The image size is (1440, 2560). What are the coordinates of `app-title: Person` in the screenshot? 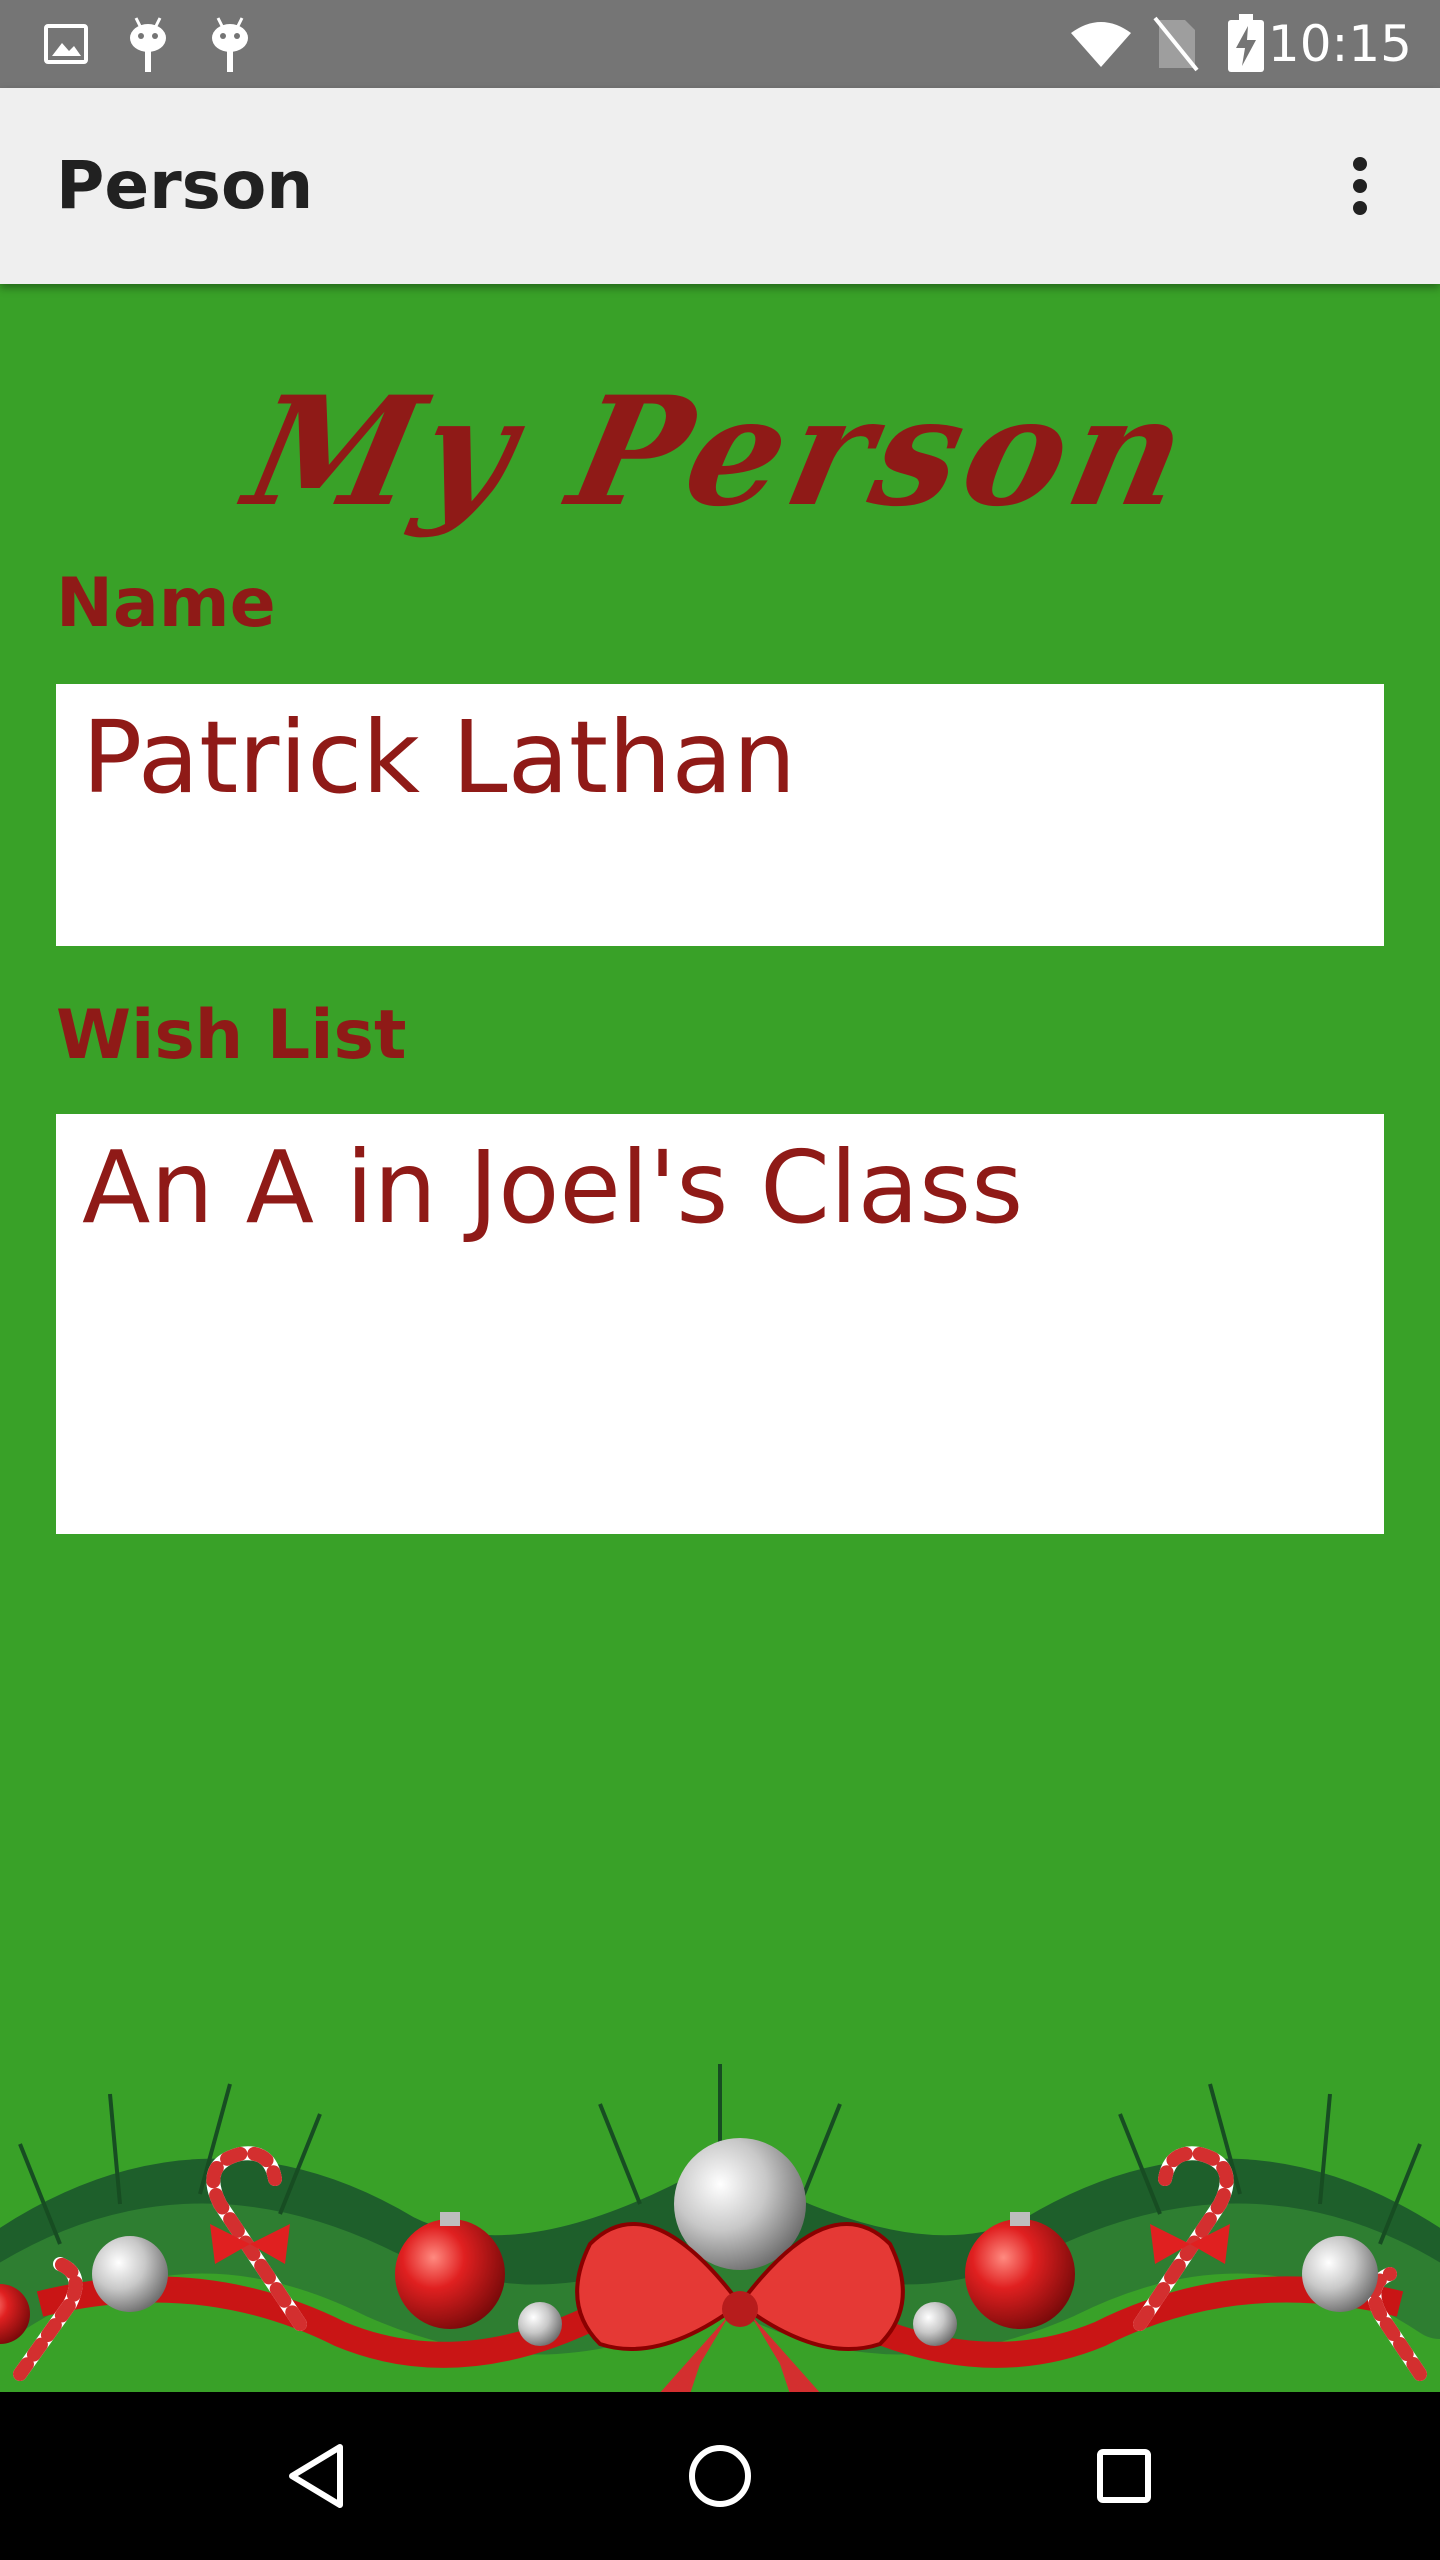 It's located at (185, 185).